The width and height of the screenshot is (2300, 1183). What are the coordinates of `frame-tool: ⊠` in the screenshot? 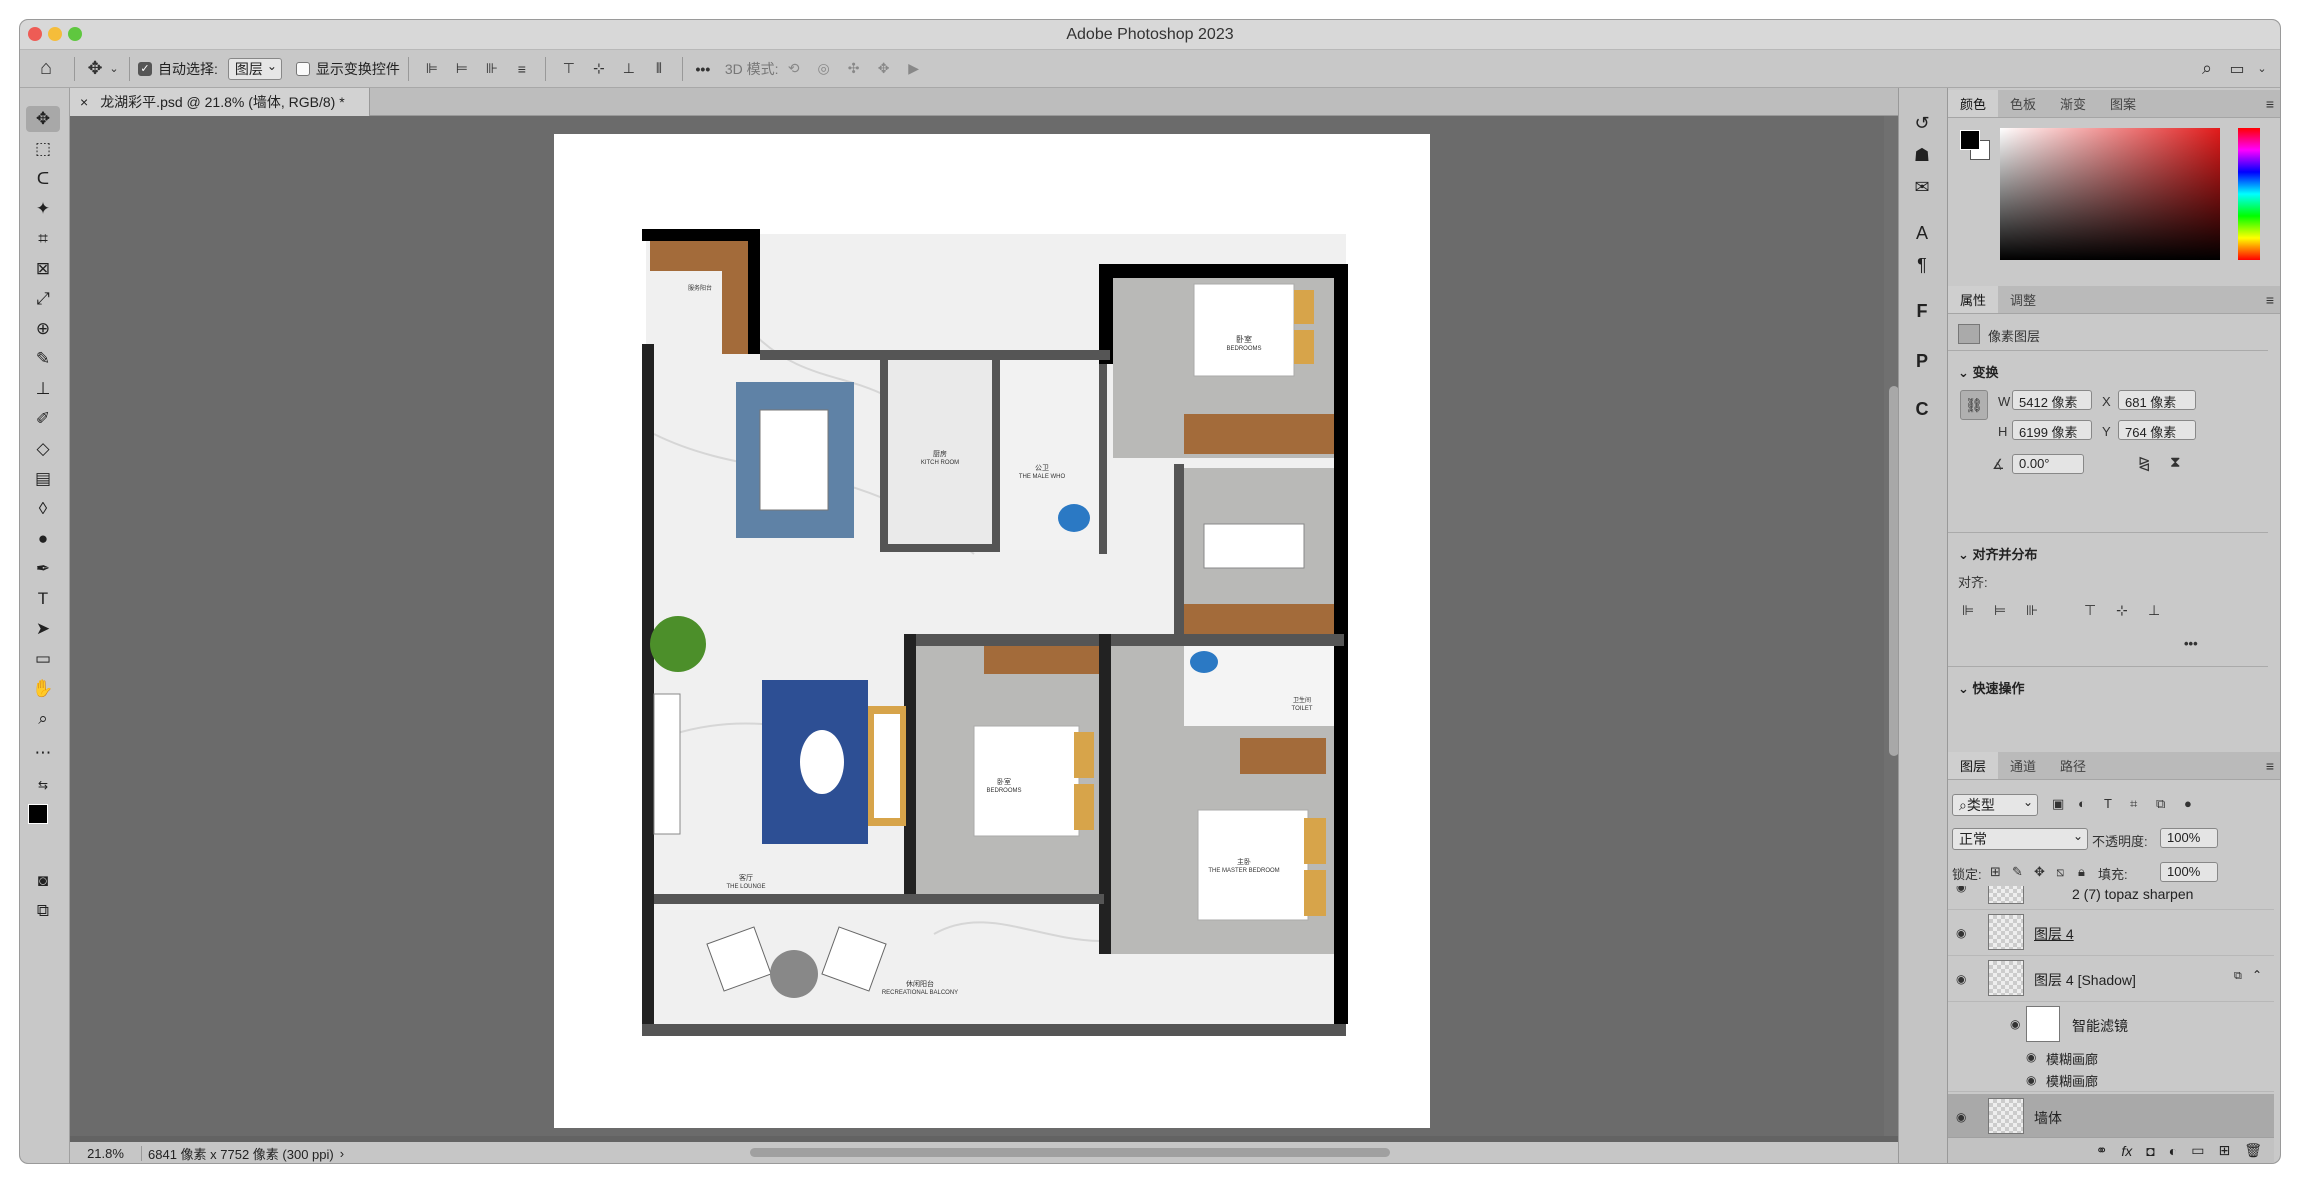 It's located at (43, 269).